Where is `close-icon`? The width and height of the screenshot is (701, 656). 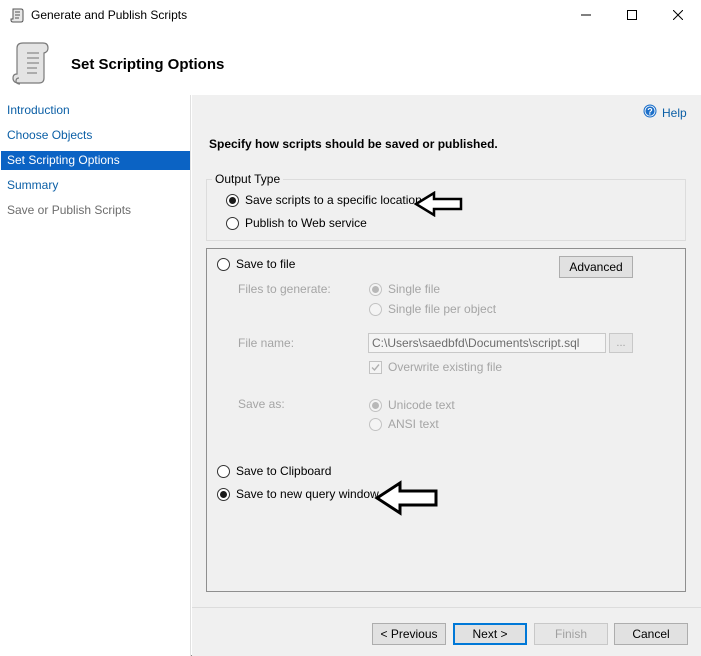
close-icon is located at coordinates (678, 16).